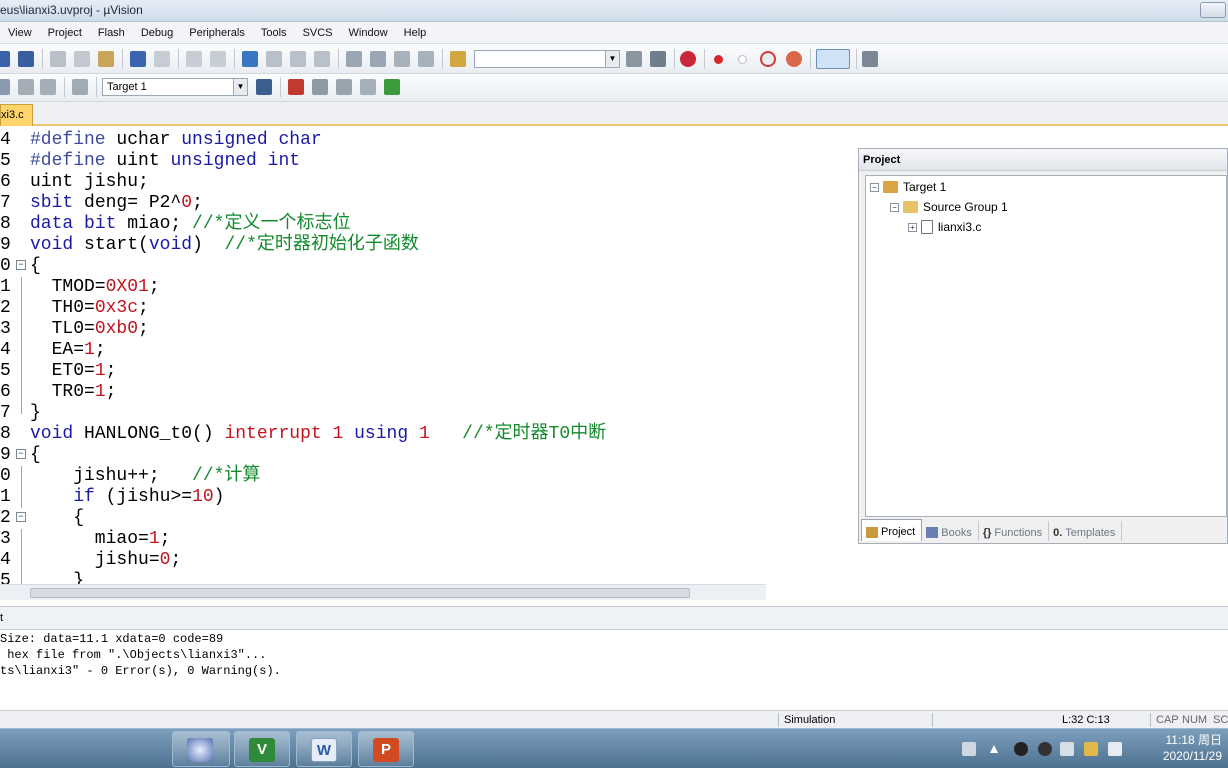 The width and height of the screenshot is (1228, 768). What do you see at coordinates (1115, 749) in the screenshot?
I see `volume-icon` at bounding box center [1115, 749].